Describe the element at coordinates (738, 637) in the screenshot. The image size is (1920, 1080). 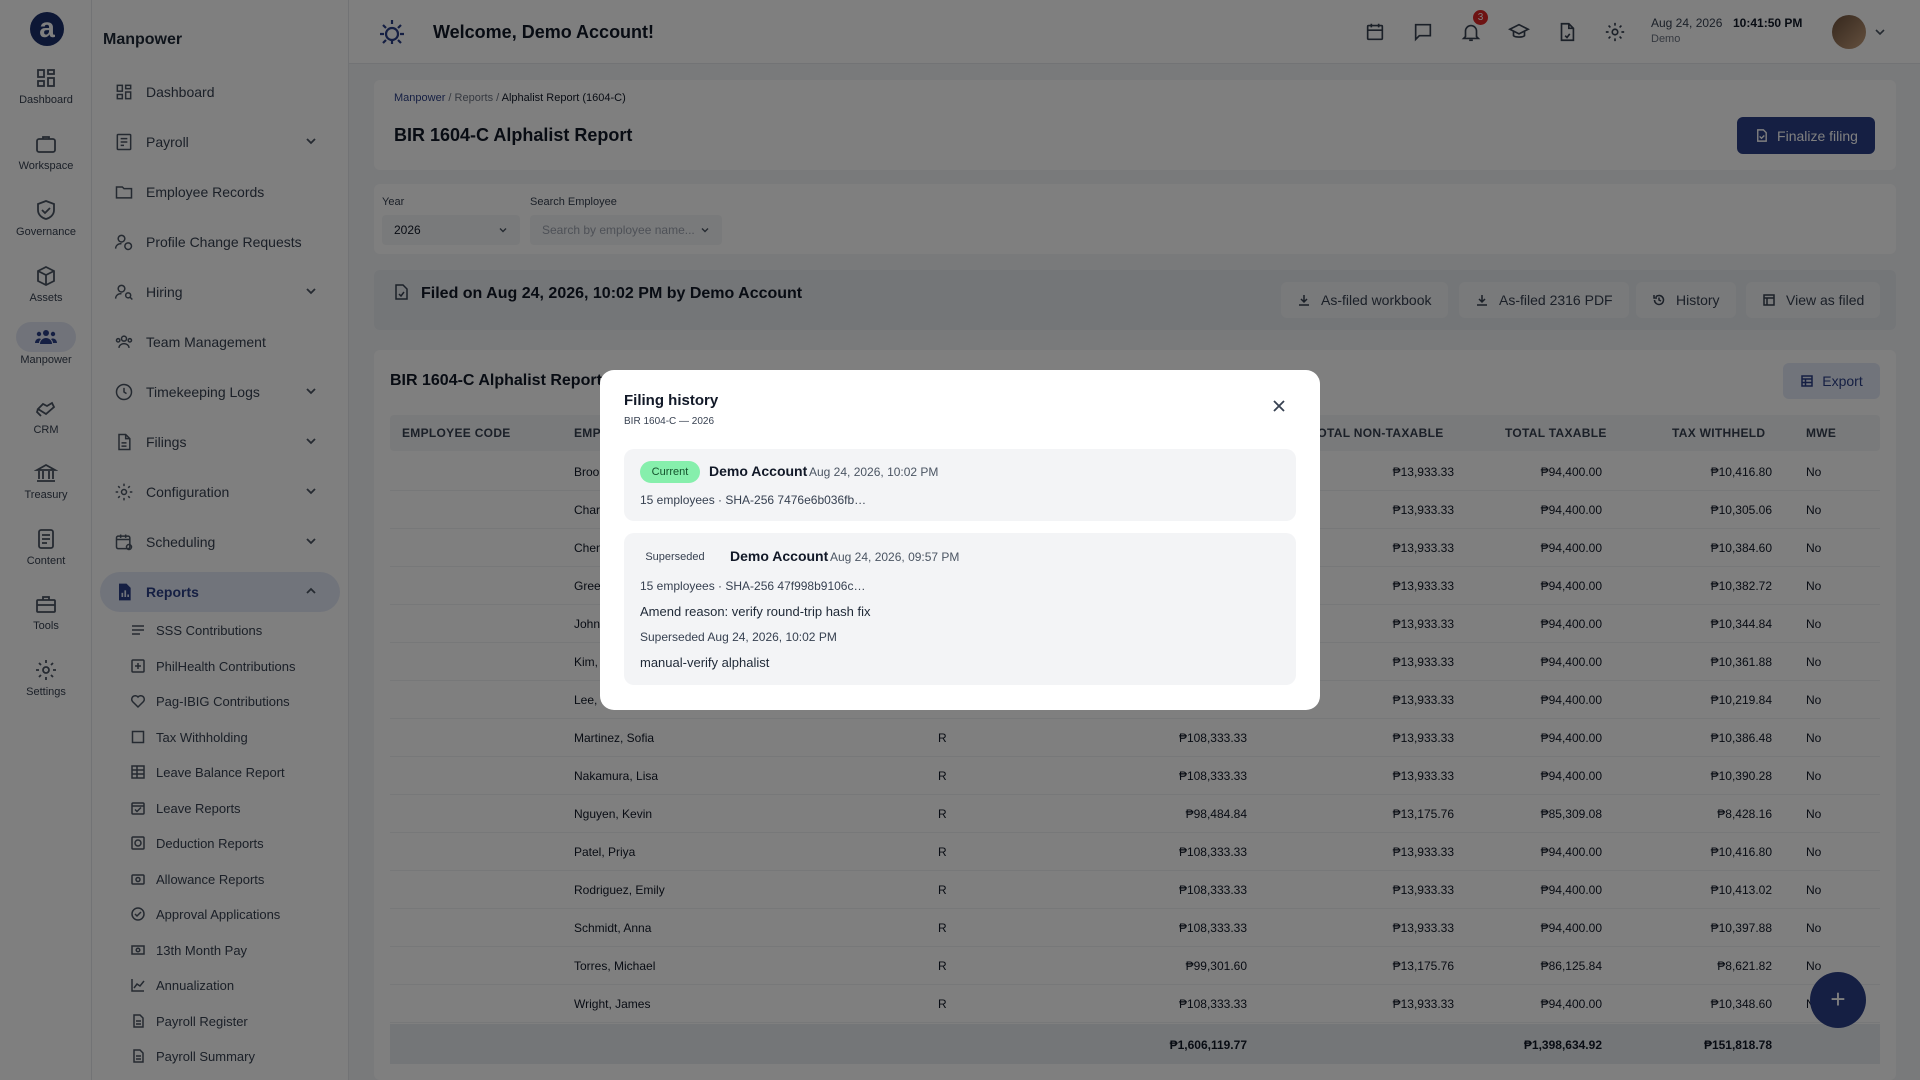
I see `entry-superseded-at: Superseded Aug 24, 2026, 10:02 PM` at that location.